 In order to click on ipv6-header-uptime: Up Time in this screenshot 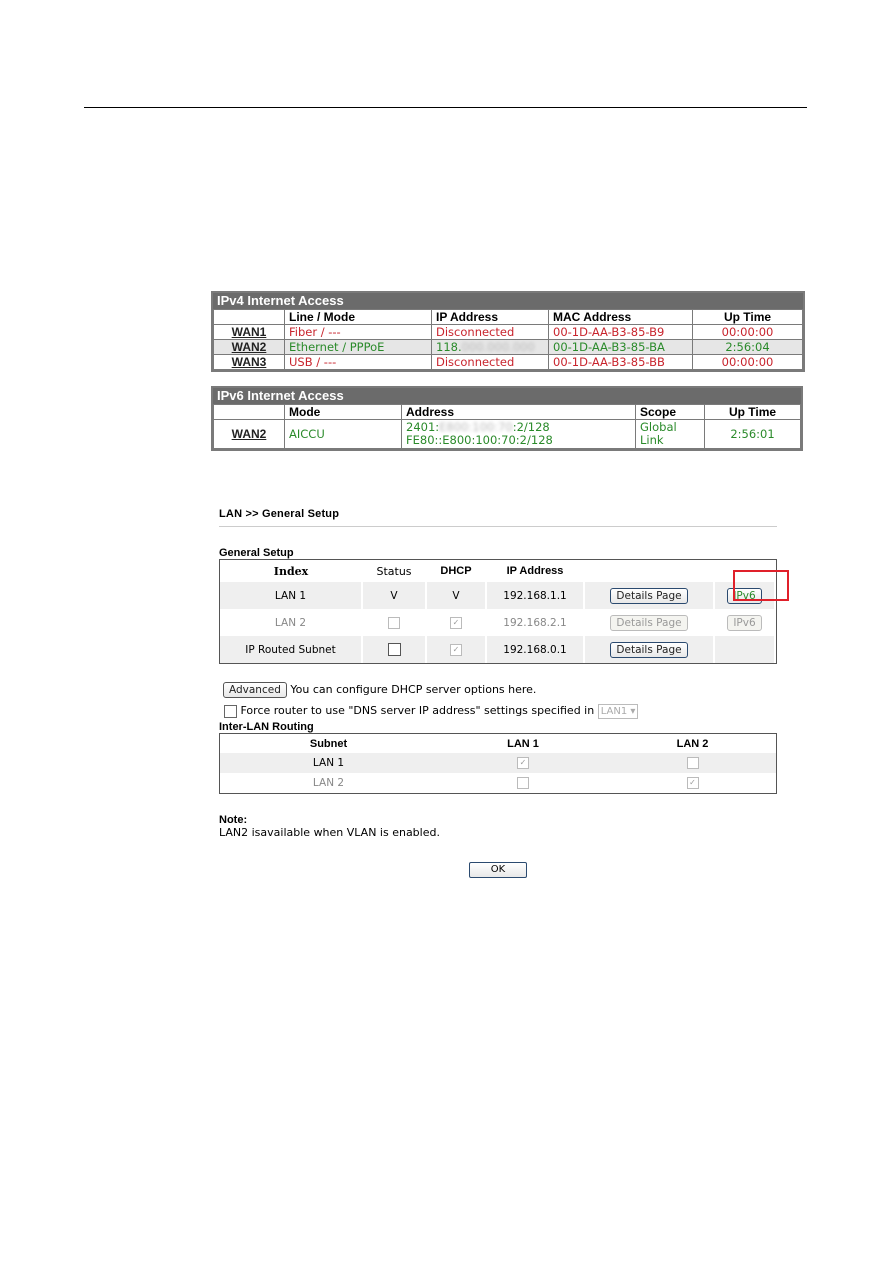, I will do `click(752, 412)`.